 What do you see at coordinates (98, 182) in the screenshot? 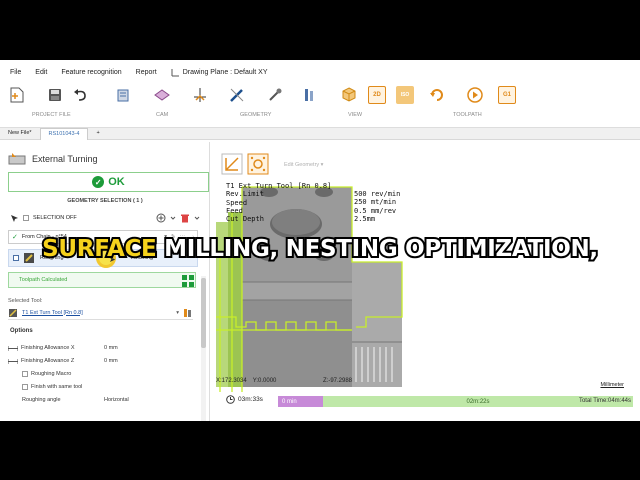
I see `check-icon: ✓` at bounding box center [98, 182].